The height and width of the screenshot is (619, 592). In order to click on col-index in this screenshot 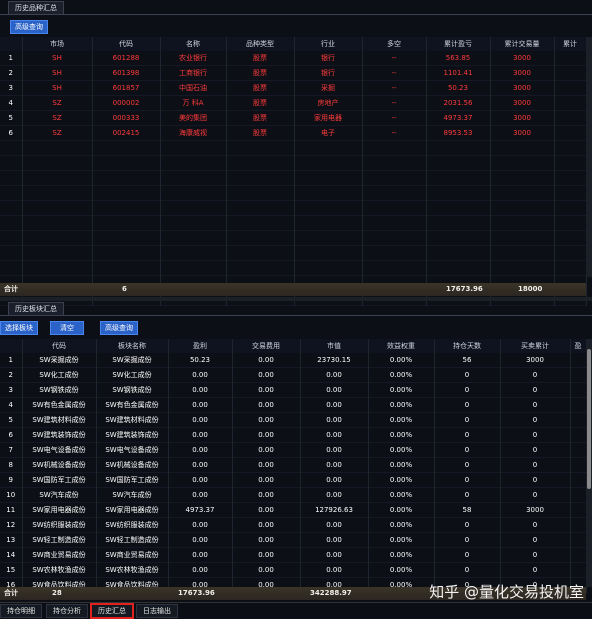, I will do `click(11, 44)`.